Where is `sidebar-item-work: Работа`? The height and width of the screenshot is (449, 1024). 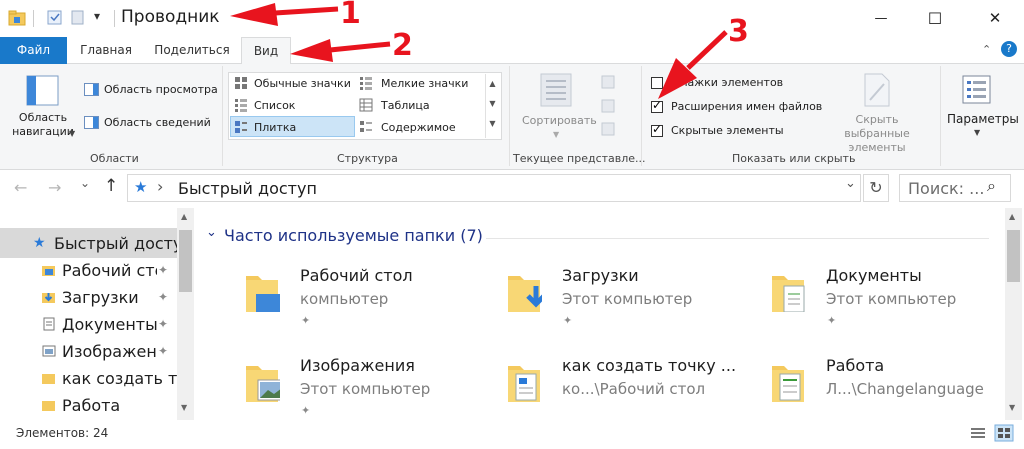 sidebar-item-work: Работа is located at coordinates (89, 405).